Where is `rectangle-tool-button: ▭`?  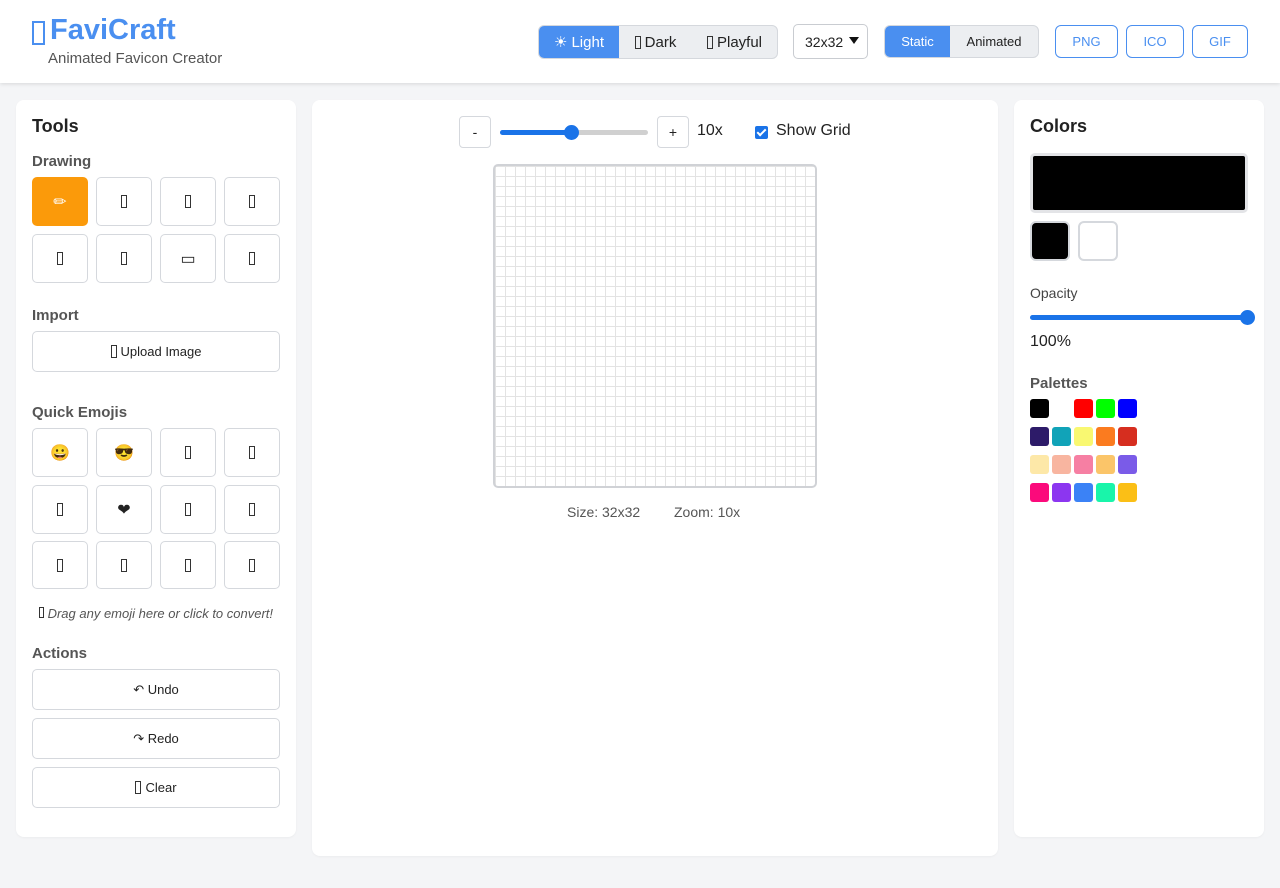 rectangle-tool-button: ▭ is located at coordinates (188, 258).